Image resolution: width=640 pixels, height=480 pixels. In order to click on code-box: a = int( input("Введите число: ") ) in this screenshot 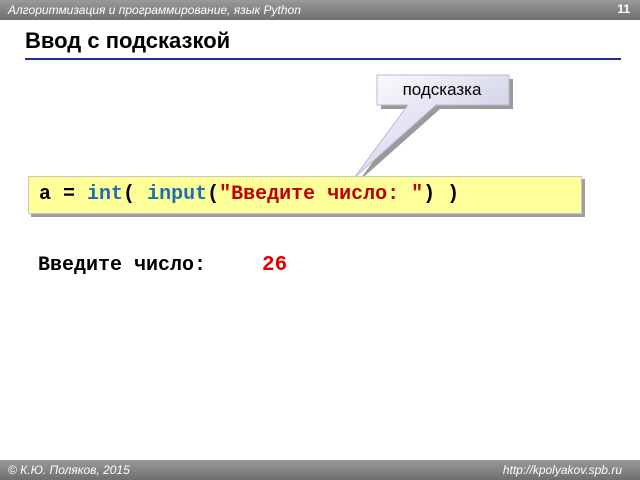, I will do `click(305, 195)`.